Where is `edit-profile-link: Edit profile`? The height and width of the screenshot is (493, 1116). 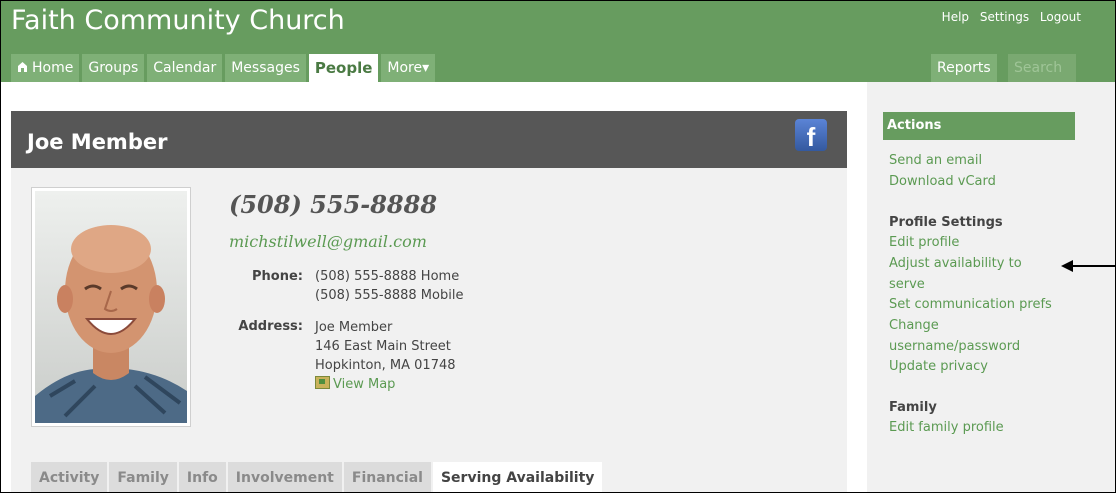 edit-profile-link: Edit profile is located at coordinates (984, 242).